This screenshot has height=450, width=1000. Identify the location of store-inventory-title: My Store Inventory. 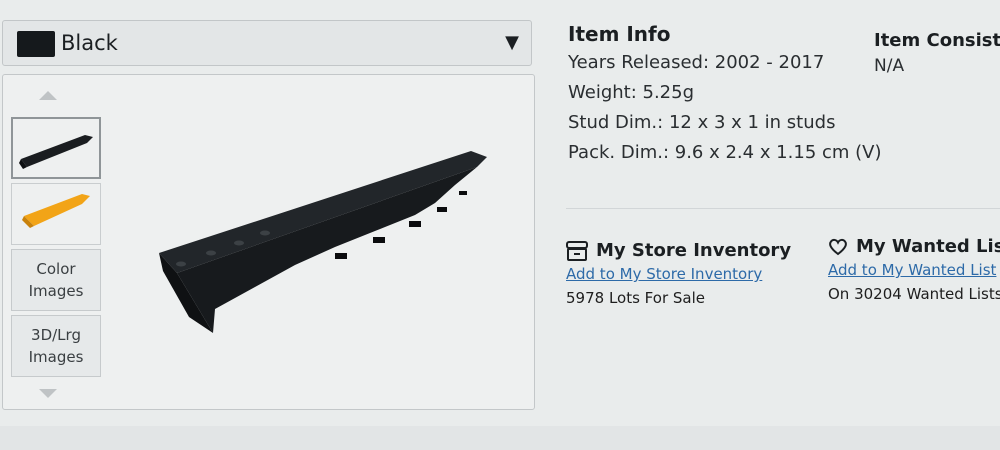
(694, 250).